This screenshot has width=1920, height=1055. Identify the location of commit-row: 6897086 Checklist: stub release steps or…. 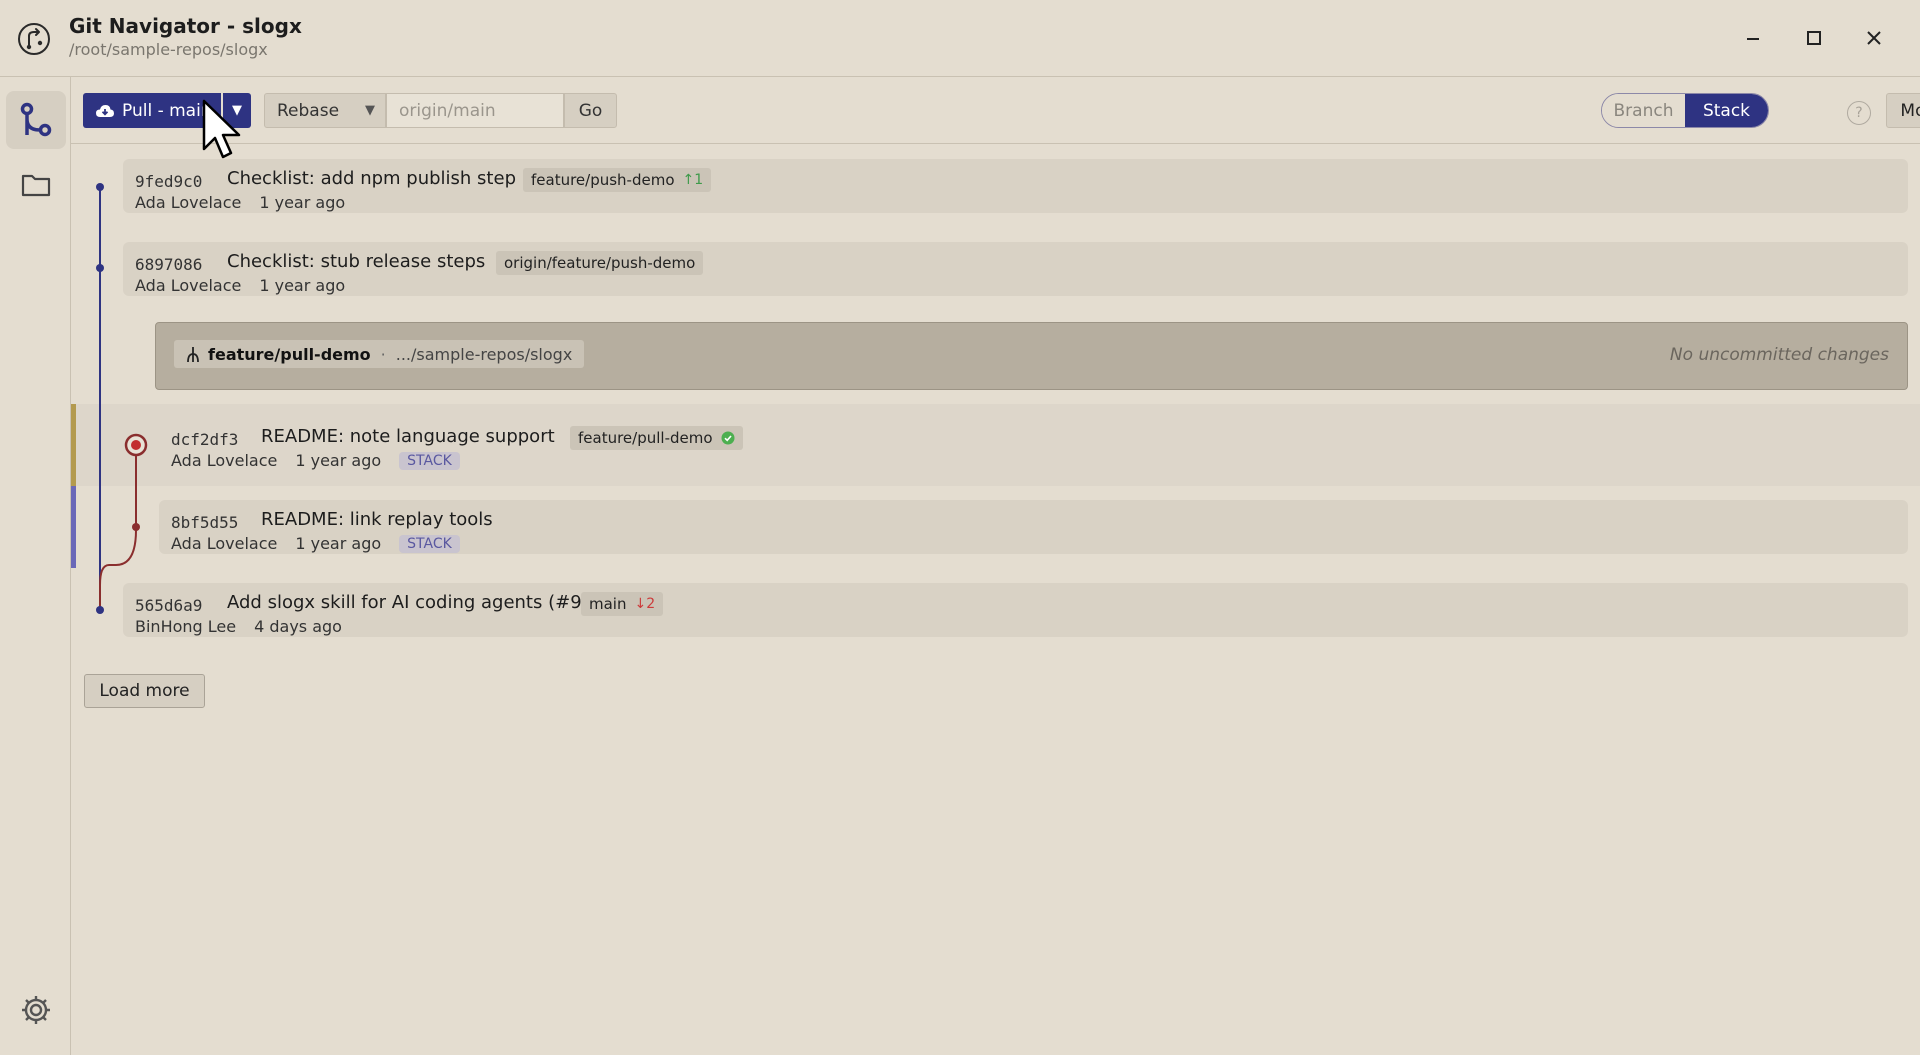
(1015, 269).